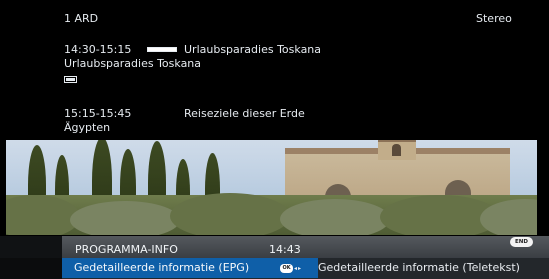 This screenshot has height=279, width=549. I want to click on audio-mode: Stereo, so click(494, 18).